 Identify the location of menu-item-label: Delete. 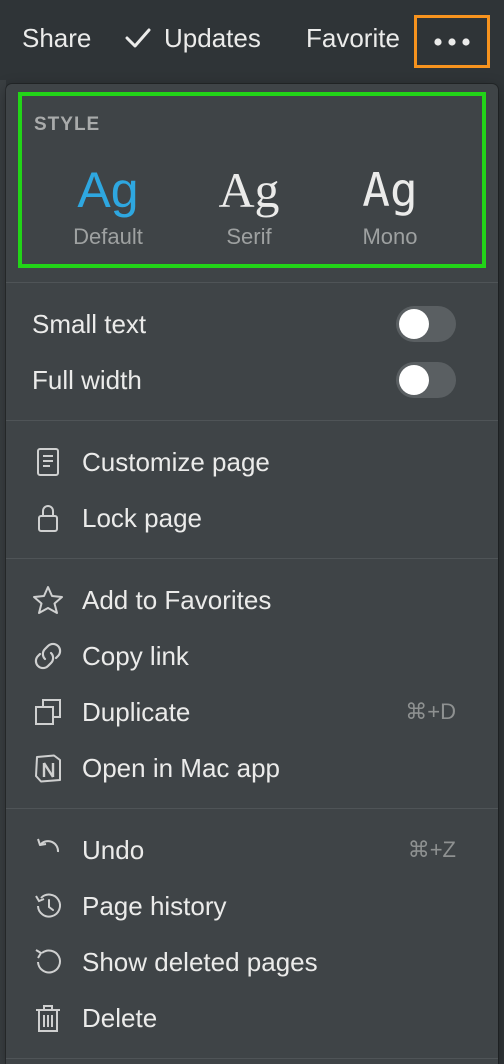
(120, 1018).